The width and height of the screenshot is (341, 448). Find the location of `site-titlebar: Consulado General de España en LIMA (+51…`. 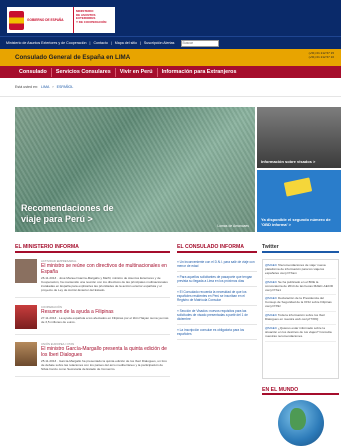

site-titlebar: Consulado General de España en LIMA (+51… is located at coordinates (170, 57).